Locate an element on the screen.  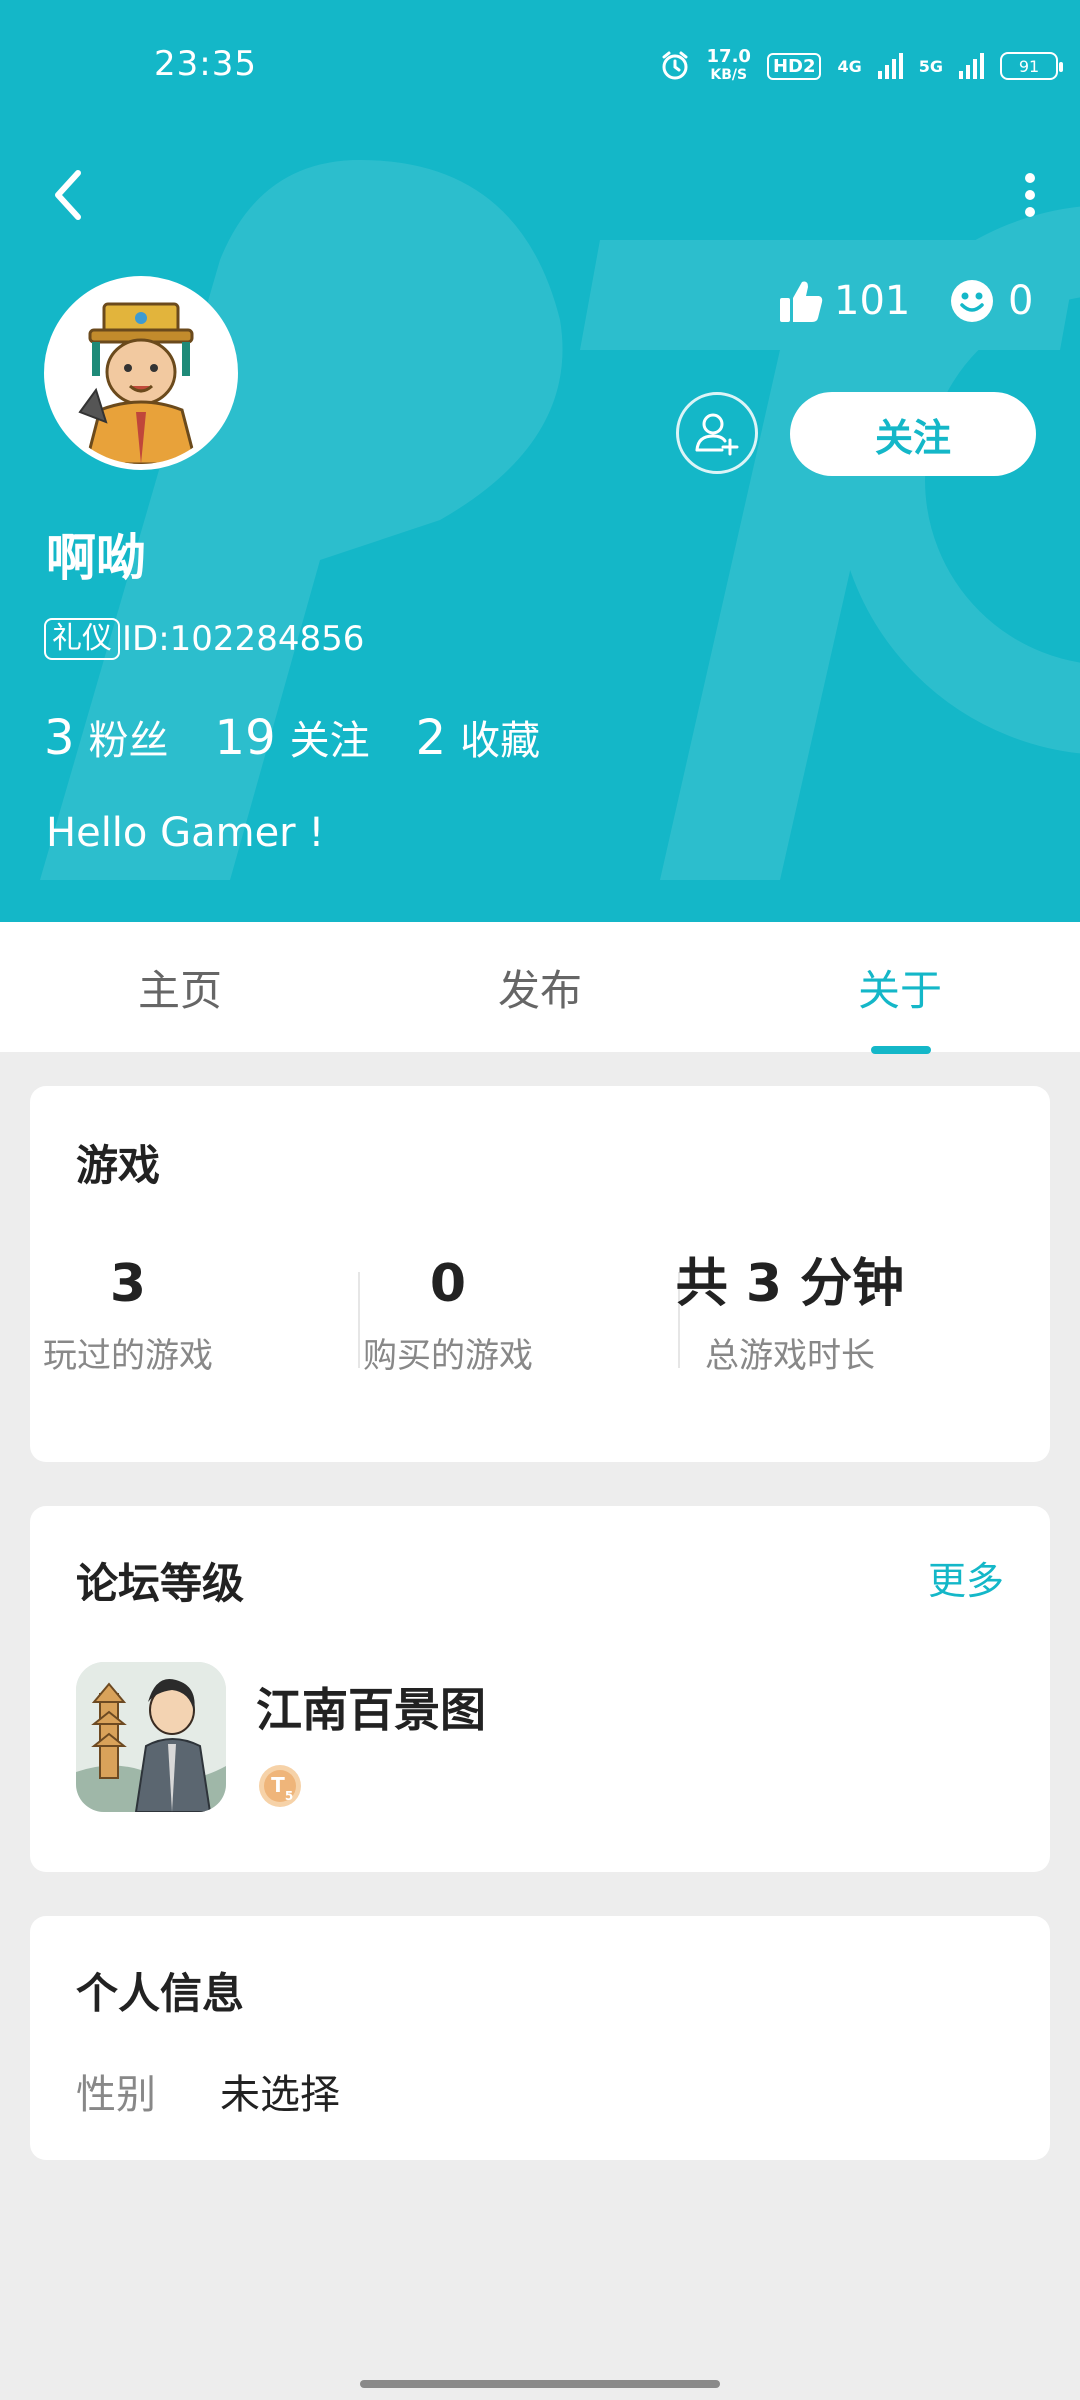
user-id-row: 礼仪 ID:102284856 is located at coordinates (204, 639).